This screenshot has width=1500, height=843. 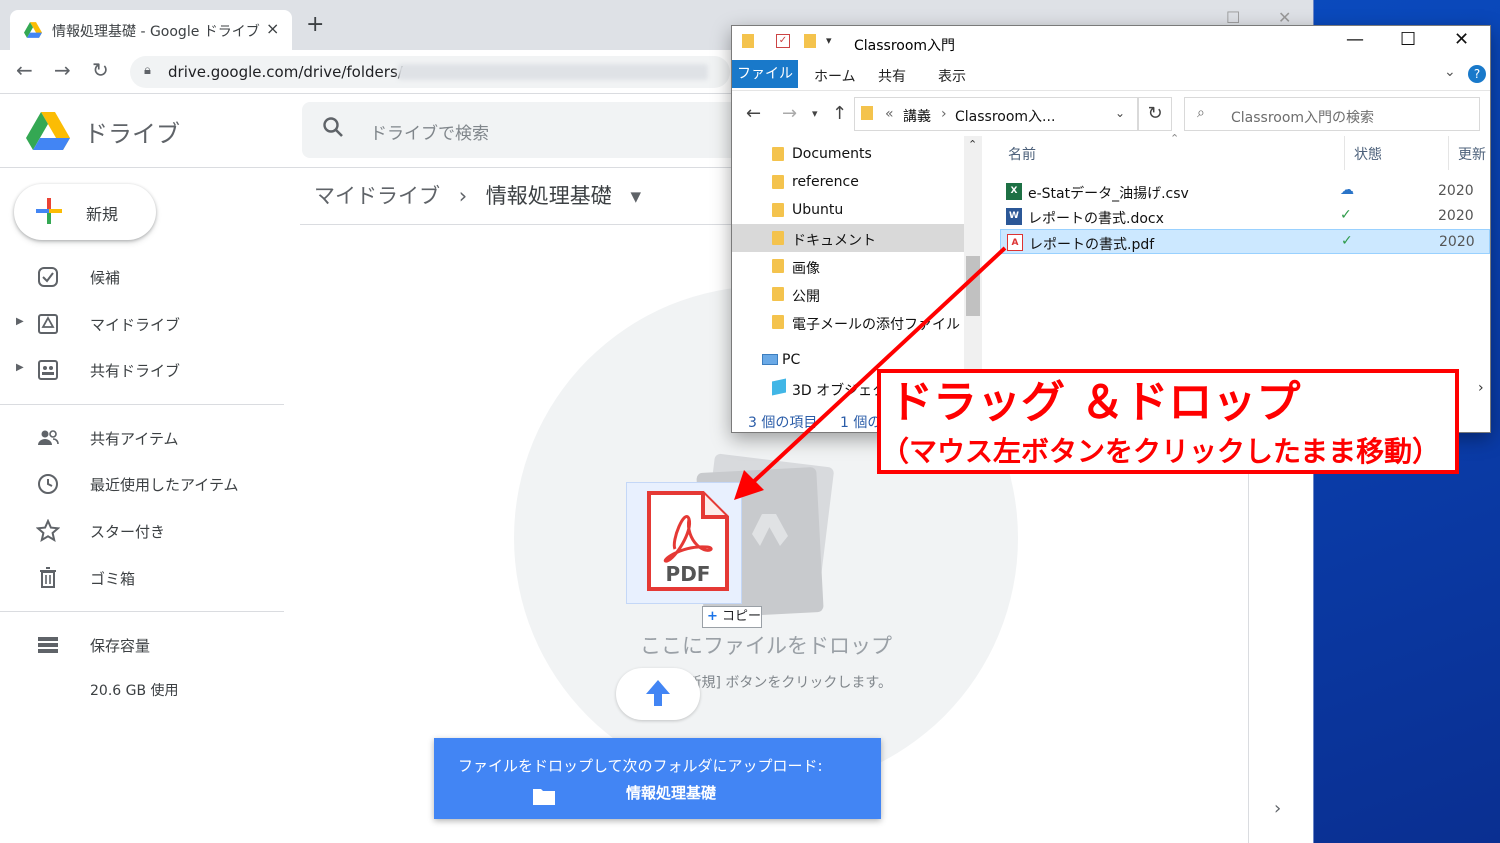 What do you see at coordinates (765, 74) in the screenshot?
I see `tab-file: ファイル` at bounding box center [765, 74].